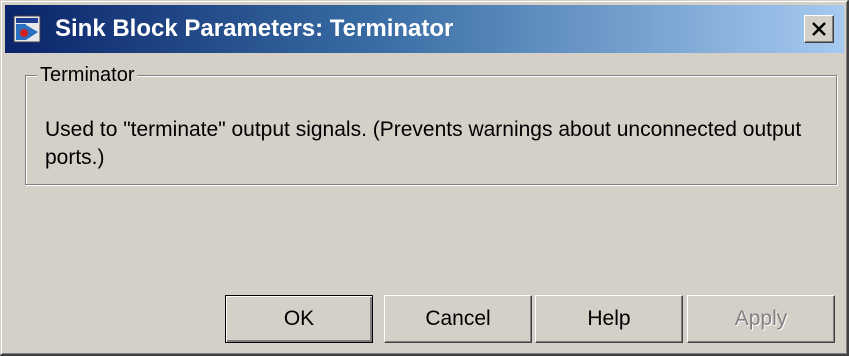 The height and width of the screenshot is (356, 849). Describe the element at coordinates (254, 28) in the screenshot. I see `dialog-title: Sink Block Parameters: Terminator` at that location.